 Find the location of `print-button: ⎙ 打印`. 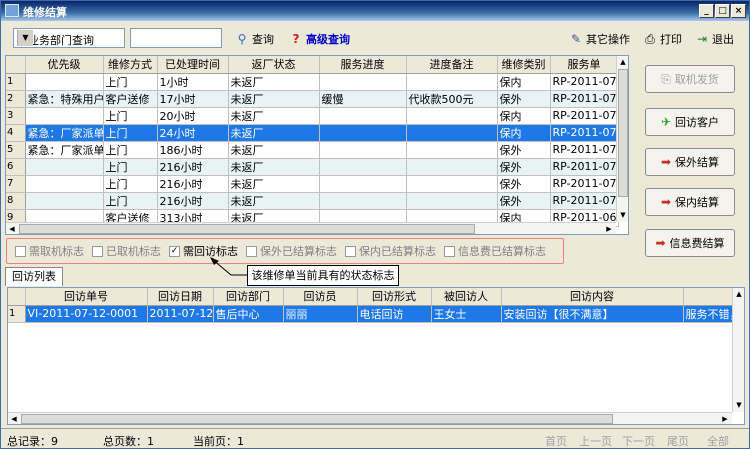

print-button: ⎙ 打印 is located at coordinates (662, 39).